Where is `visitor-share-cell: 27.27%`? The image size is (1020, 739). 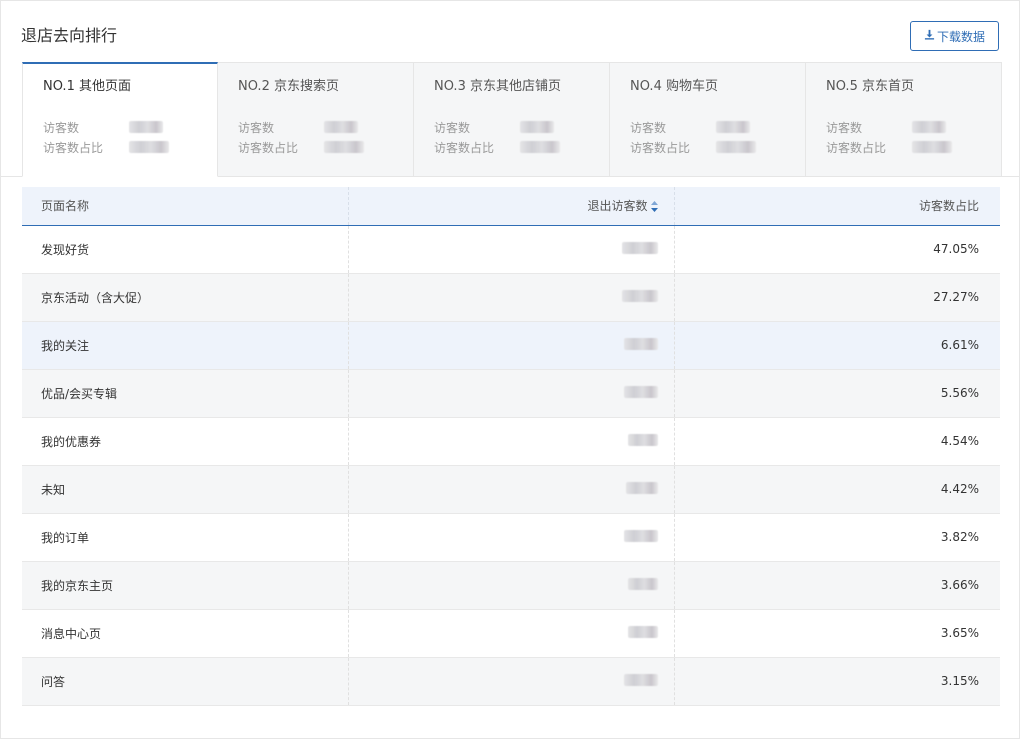
visitor-share-cell: 27.27% is located at coordinates (837, 297).